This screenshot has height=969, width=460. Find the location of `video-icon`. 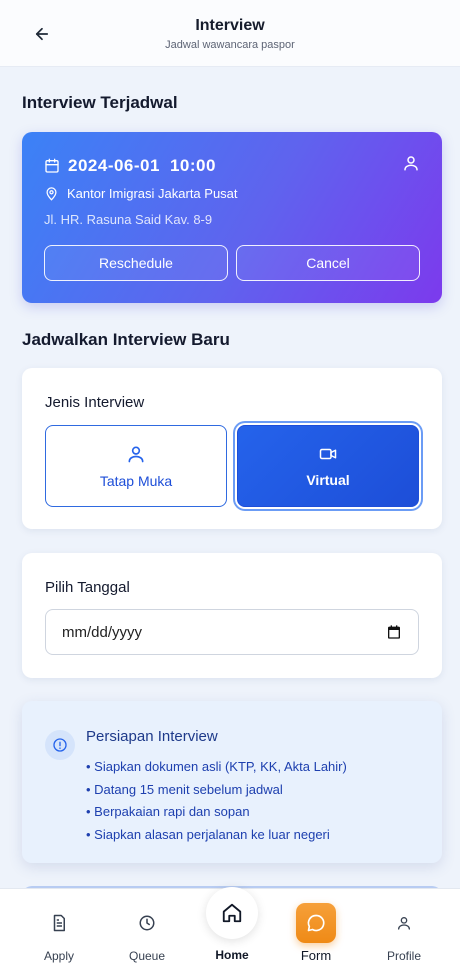

video-icon is located at coordinates (328, 453).